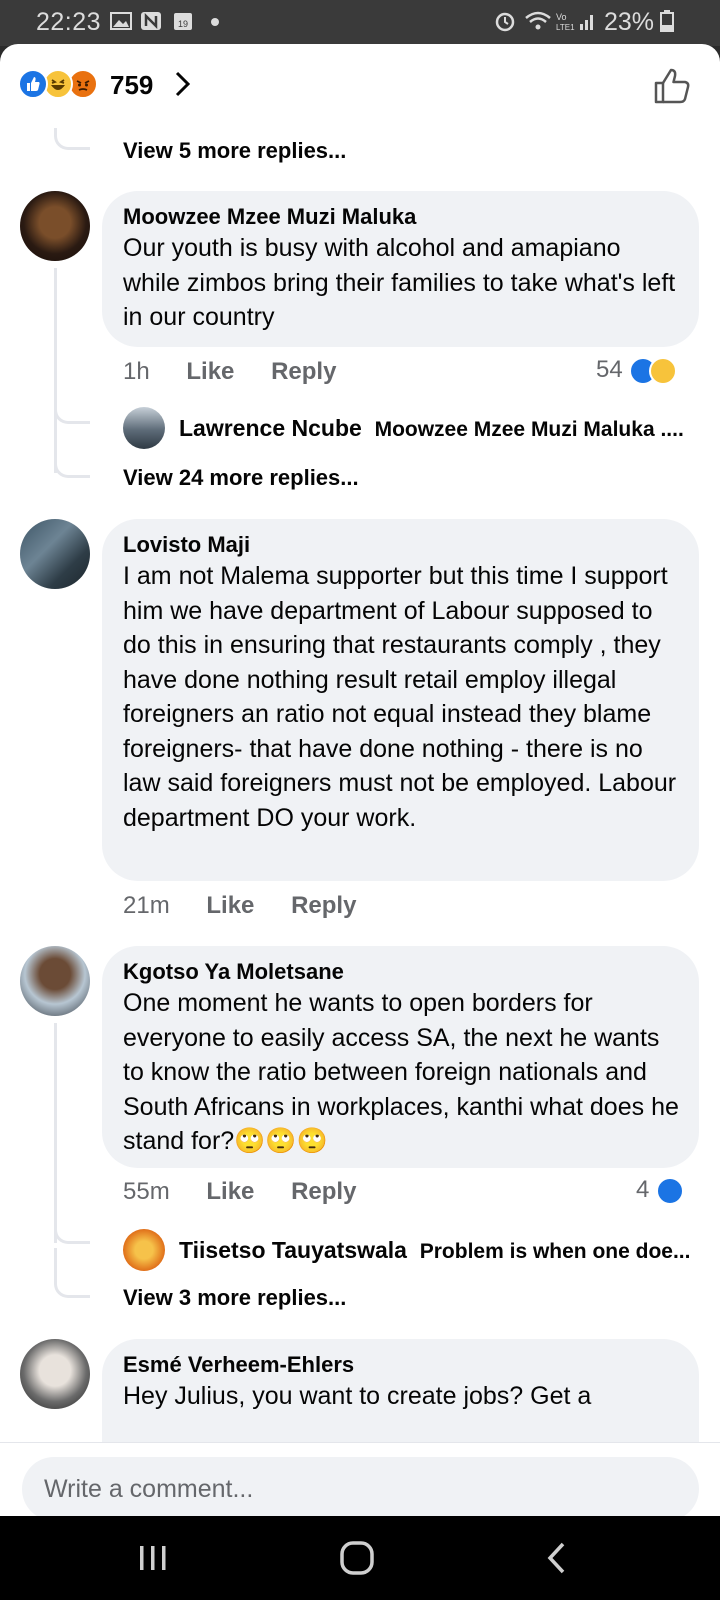  Describe the element at coordinates (574, 22) in the screenshot. I see `signal-icon: VoLTE1` at that location.